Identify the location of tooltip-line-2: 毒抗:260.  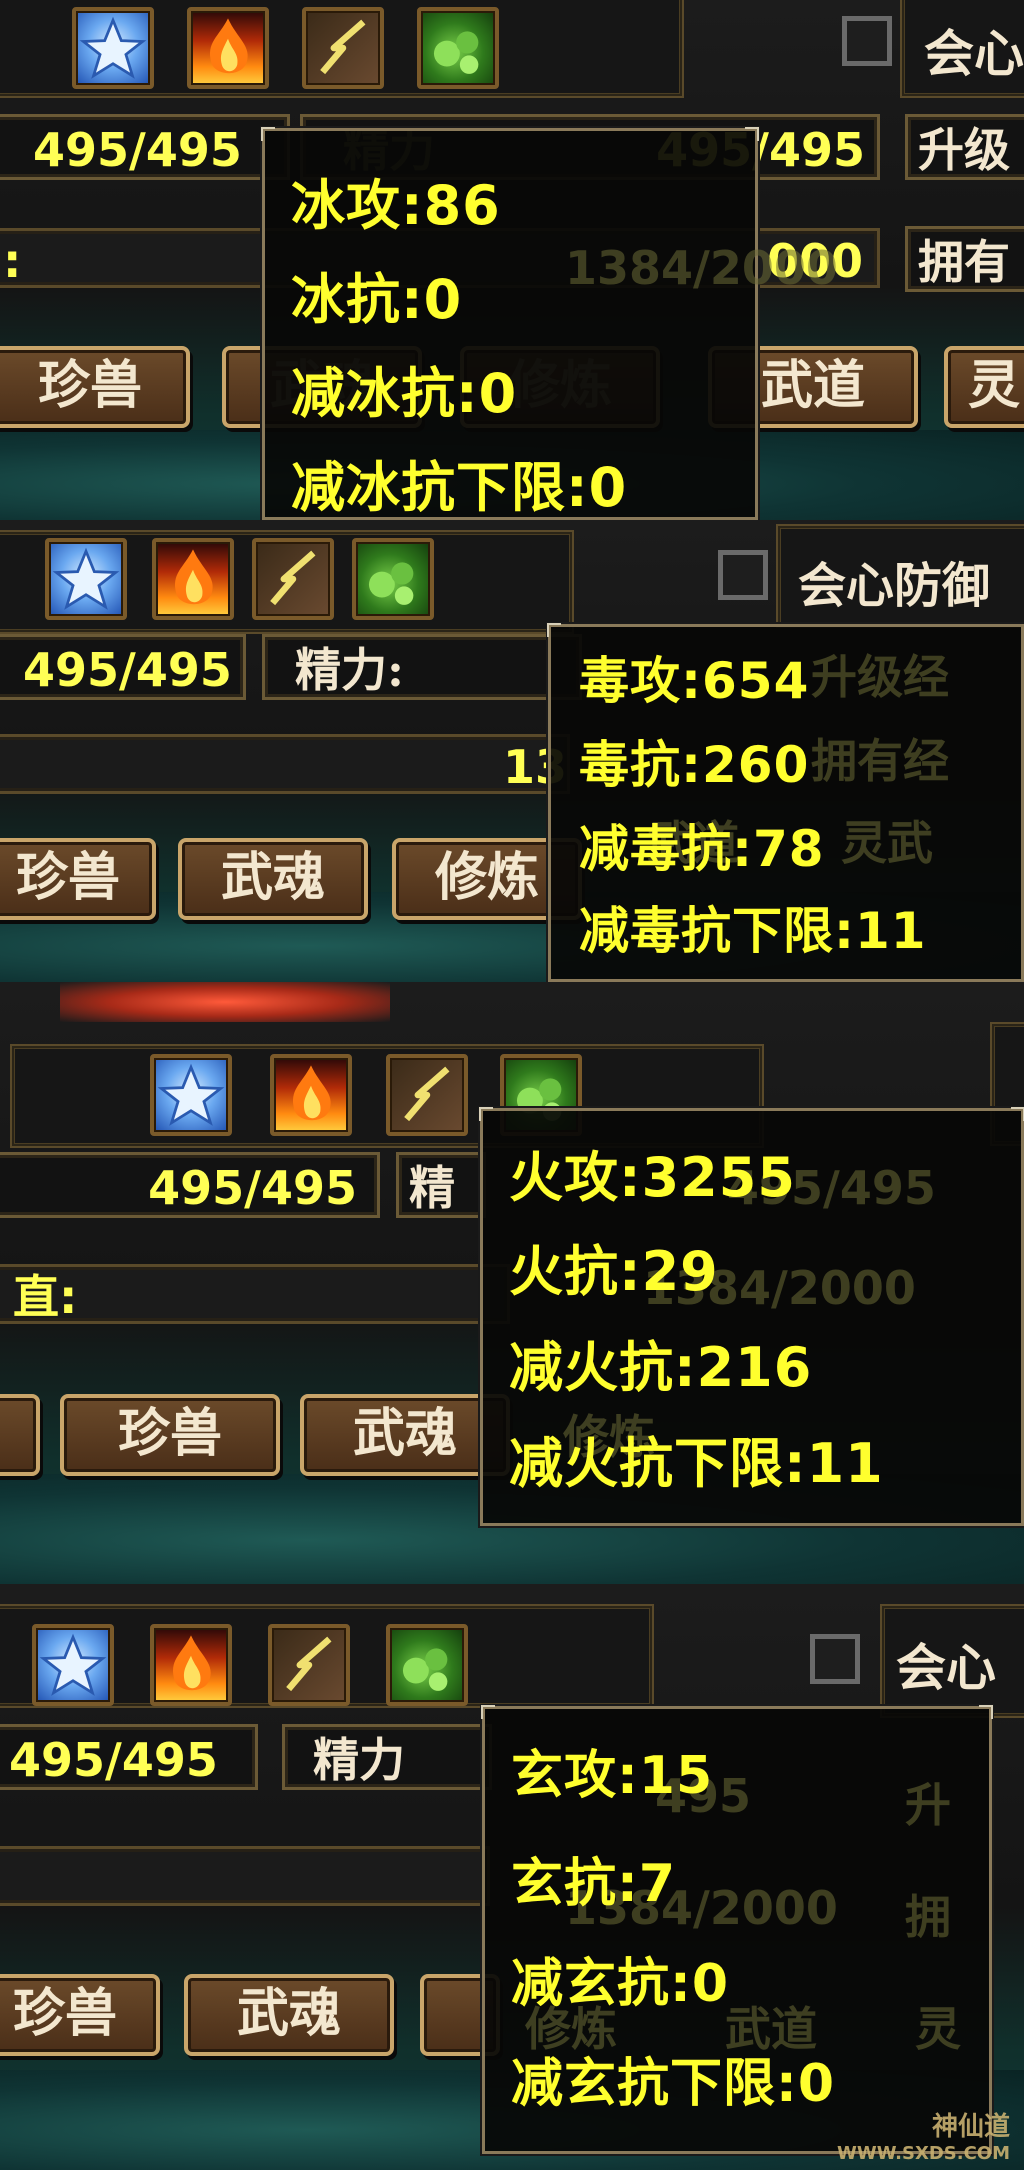
(694, 765).